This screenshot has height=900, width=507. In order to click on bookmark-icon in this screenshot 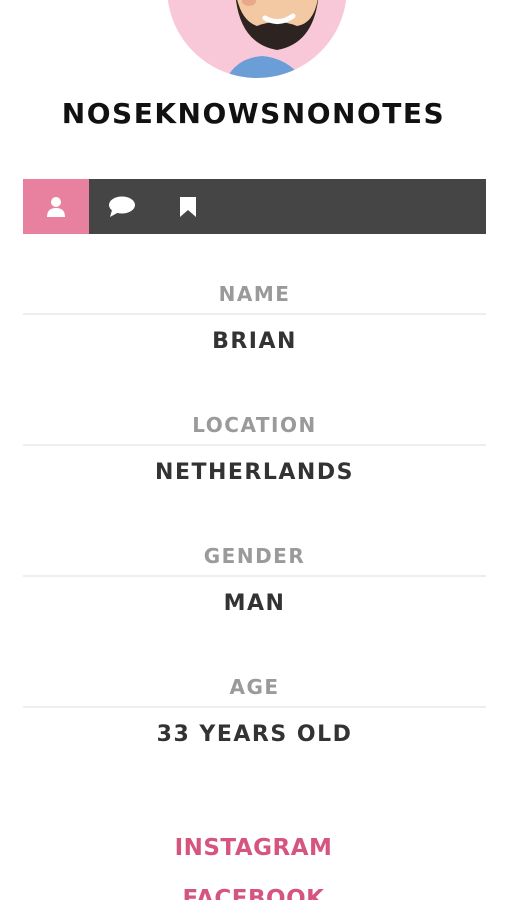, I will do `click(188, 206)`.